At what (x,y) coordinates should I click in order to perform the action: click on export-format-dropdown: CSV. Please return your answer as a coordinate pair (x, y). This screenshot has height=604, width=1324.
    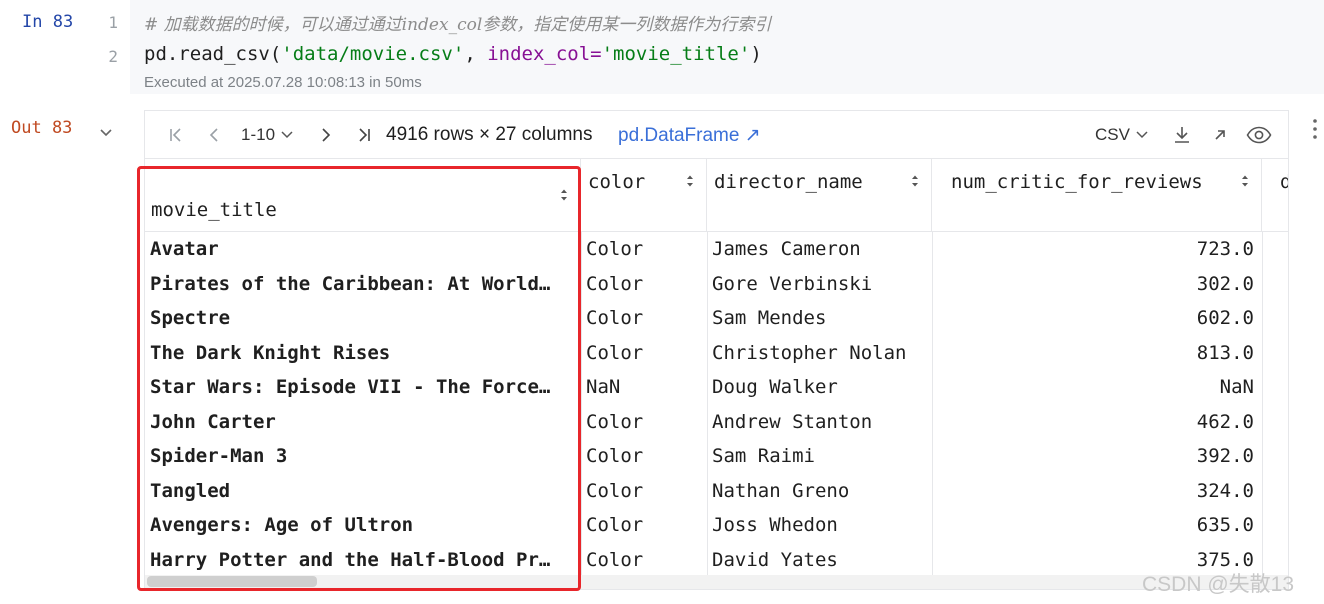
    Looking at the image, I should click on (1125, 135).